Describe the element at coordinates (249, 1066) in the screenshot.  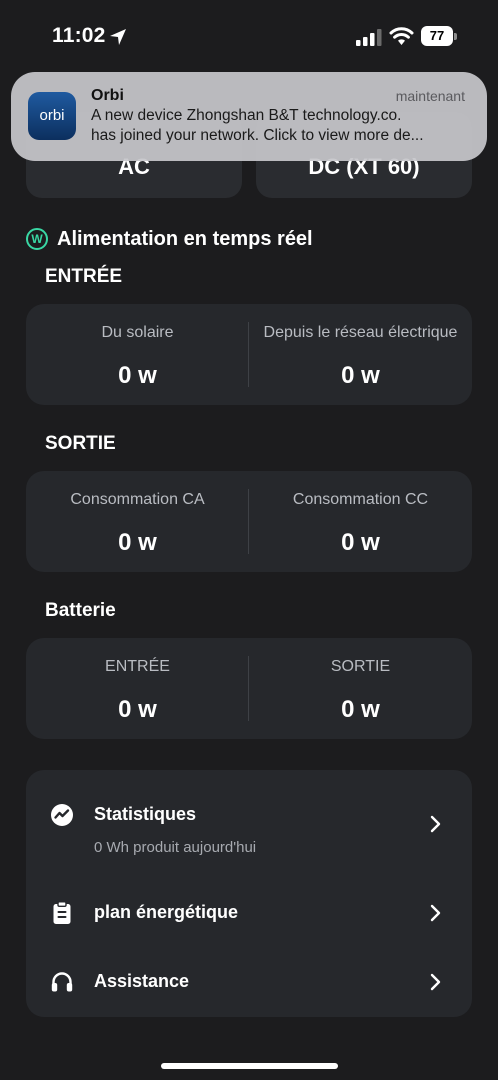
I see `home-indicator` at that location.